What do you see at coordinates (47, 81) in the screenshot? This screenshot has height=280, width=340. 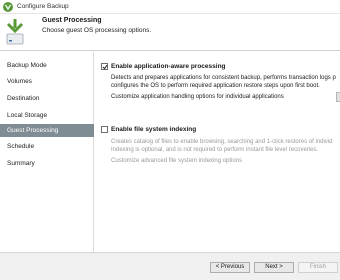 I see `step-volumes: Volumes` at bounding box center [47, 81].